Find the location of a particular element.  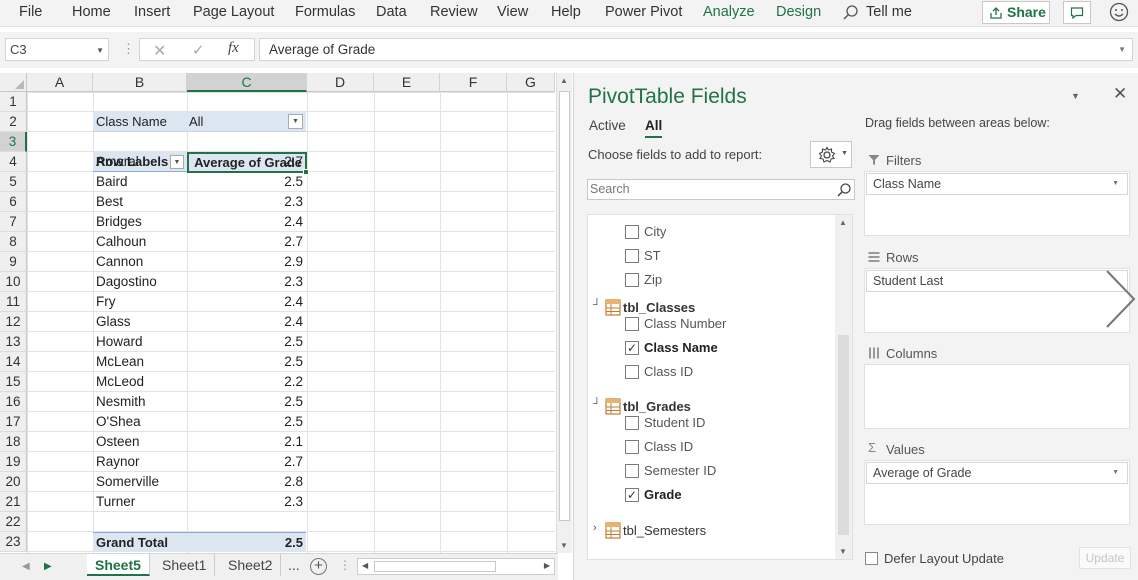

field-list-settings-button: ▼ is located at coordinates (831, 154).